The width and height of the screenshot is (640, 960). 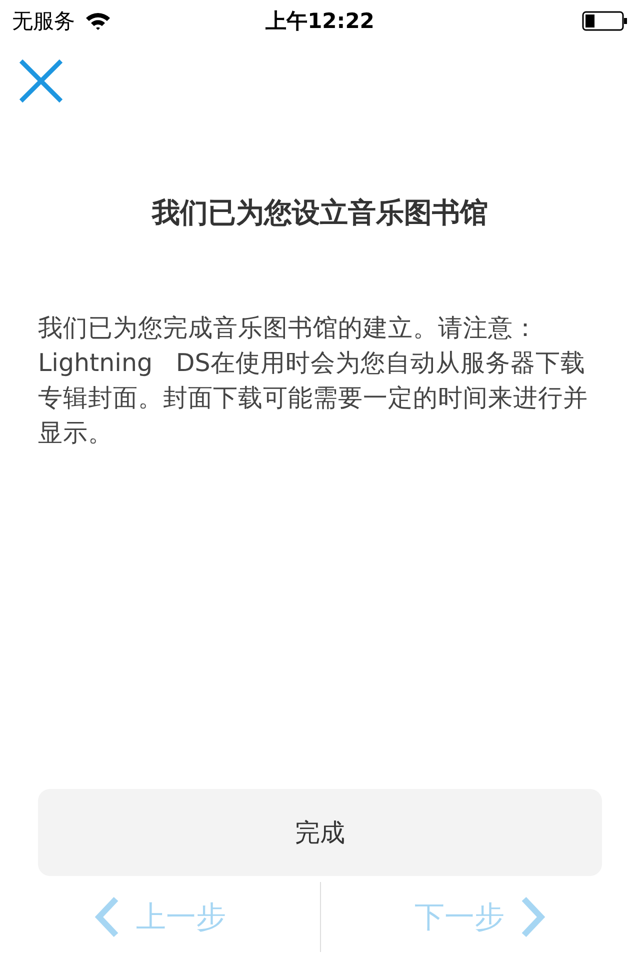 What do you see at coordinates (605, 21) in the screenshot?
I see `battery-icon` at bounding box center [605, 21].